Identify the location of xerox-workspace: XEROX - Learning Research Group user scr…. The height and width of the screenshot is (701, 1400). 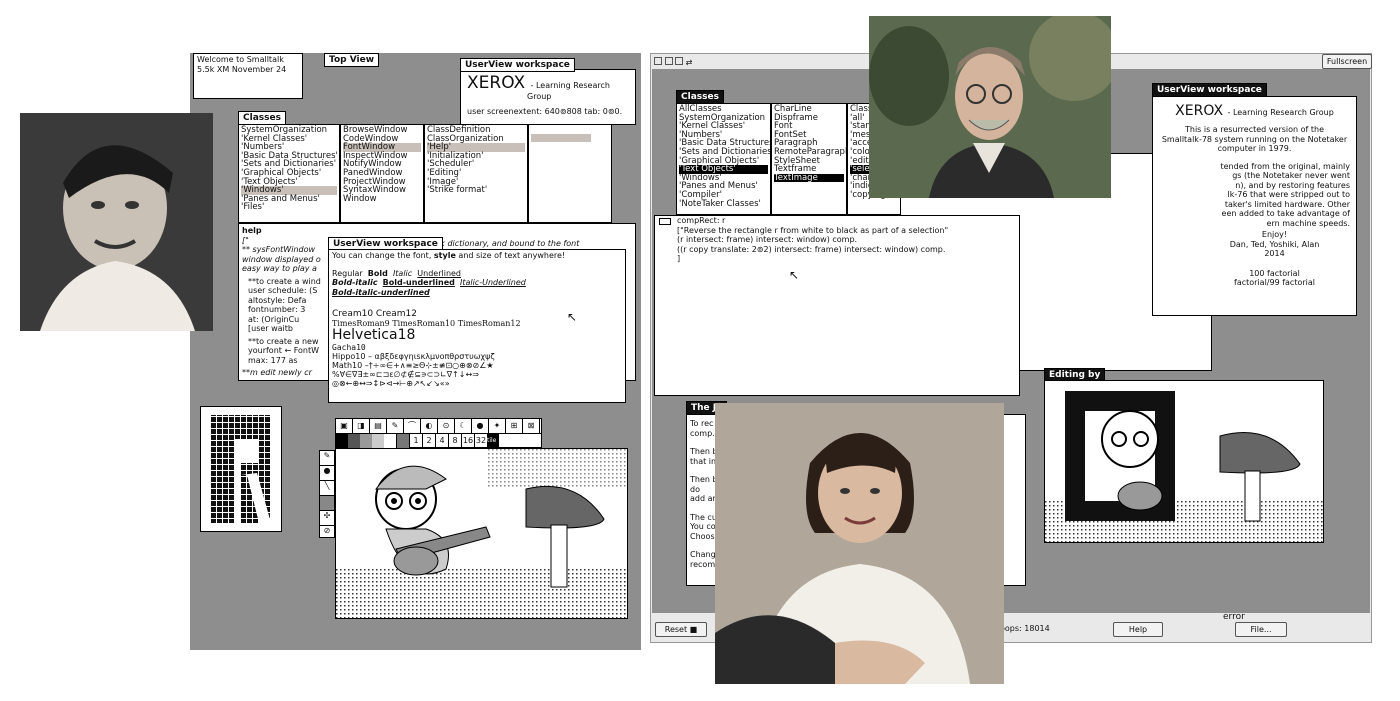
(548, 97).